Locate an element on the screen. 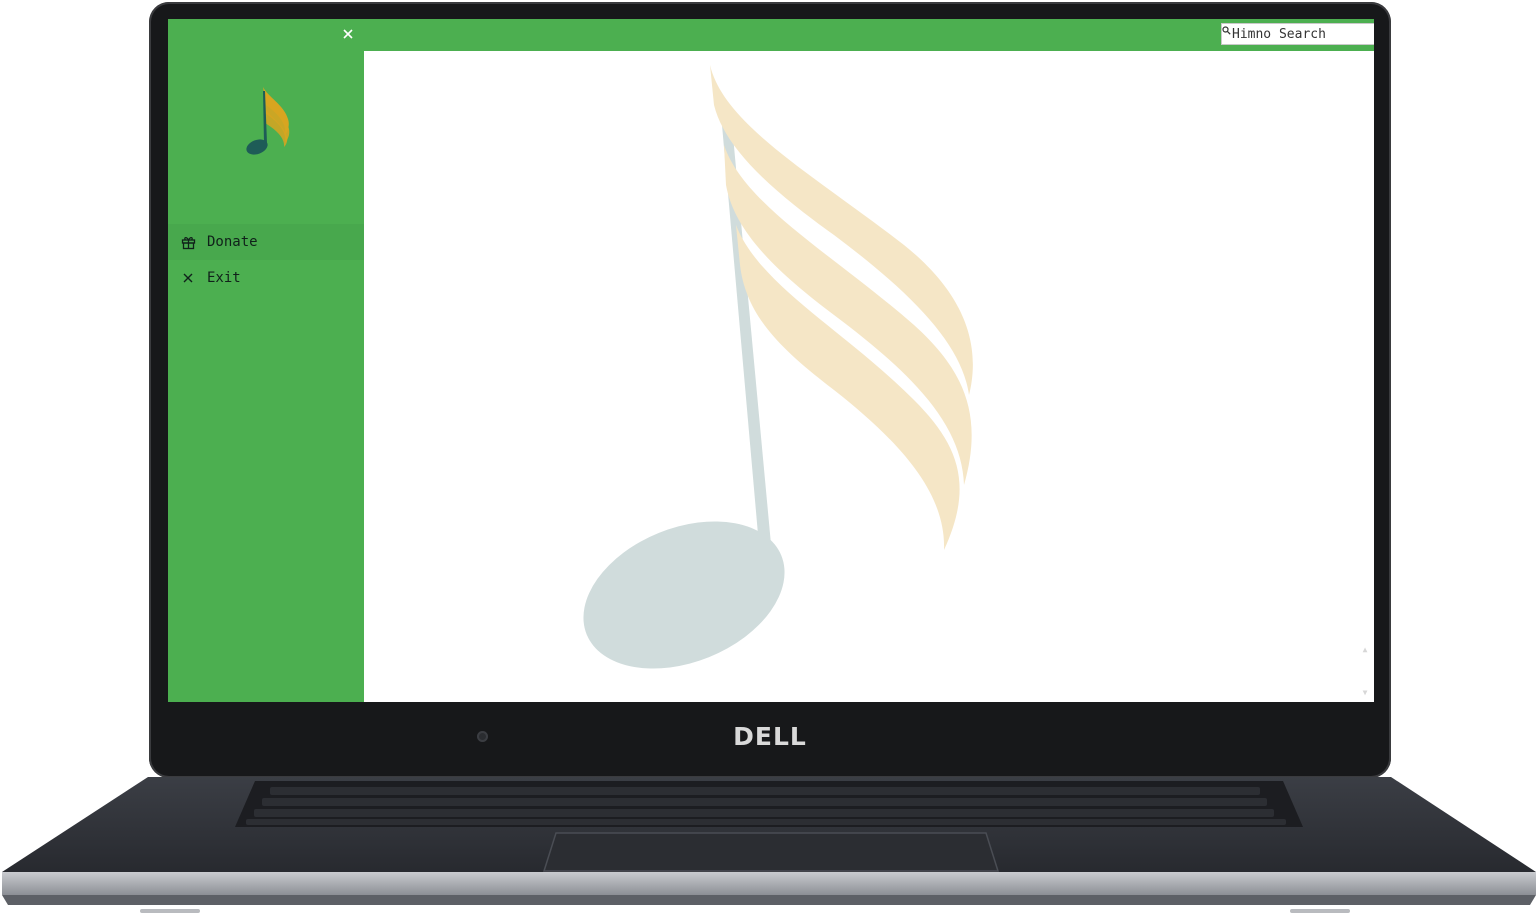 The width and height of the screenshot is (1538, 919). laptop-brand-logo: DELL is located at coordinates (770, 736).